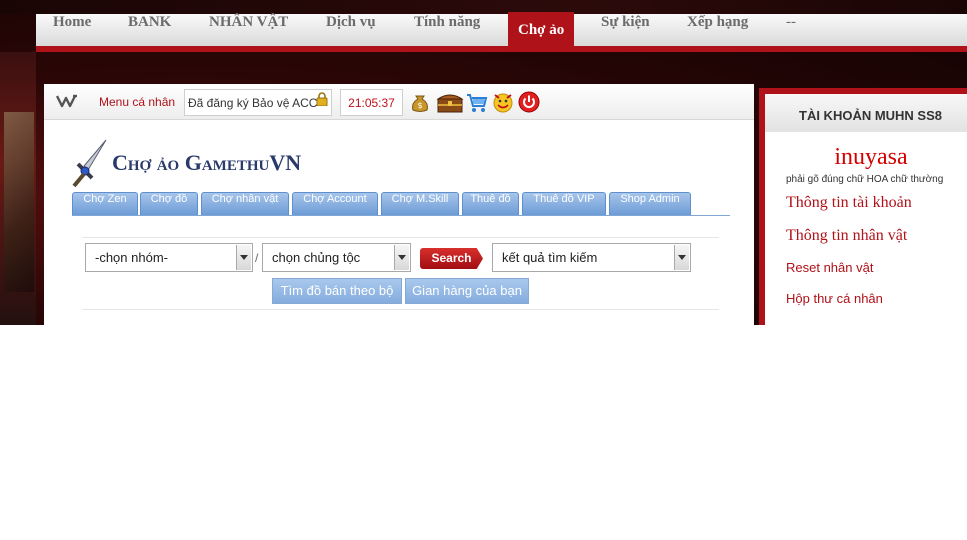  What do you see at coordinates (450, 102) in the screenshot?
I see `treasure-chest-icon` at bounding box center [450, 102].